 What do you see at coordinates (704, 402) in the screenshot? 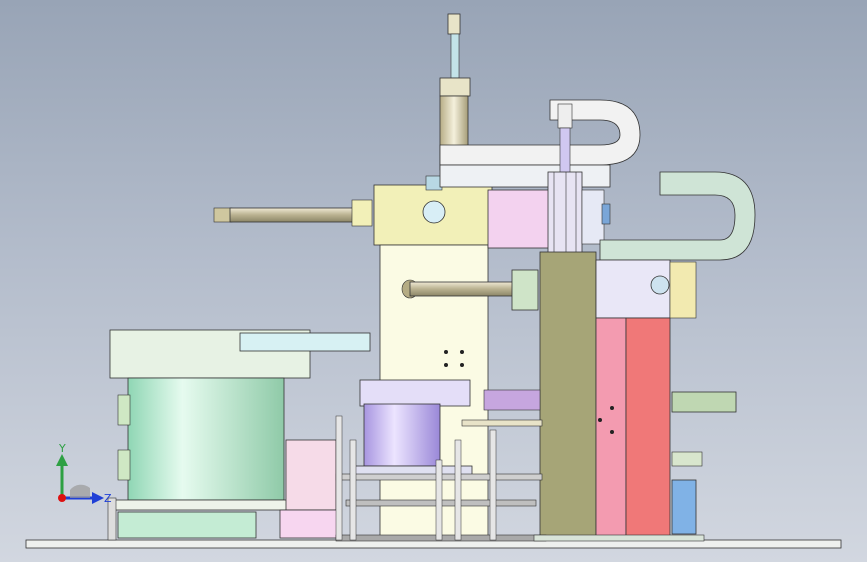
I see `right-slide-plate` at bounding box center [704, 402].